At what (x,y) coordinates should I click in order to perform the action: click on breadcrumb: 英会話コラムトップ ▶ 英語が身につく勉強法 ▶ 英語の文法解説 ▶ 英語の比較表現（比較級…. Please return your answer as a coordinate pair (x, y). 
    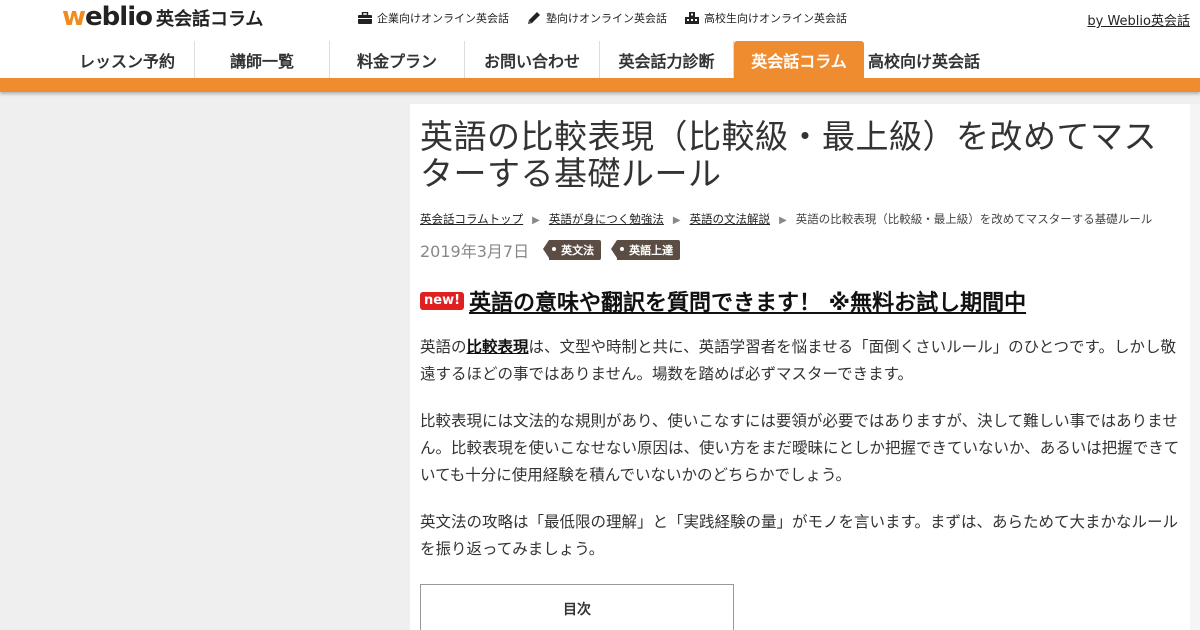
    Looking at the image, I should click on (800, 220).